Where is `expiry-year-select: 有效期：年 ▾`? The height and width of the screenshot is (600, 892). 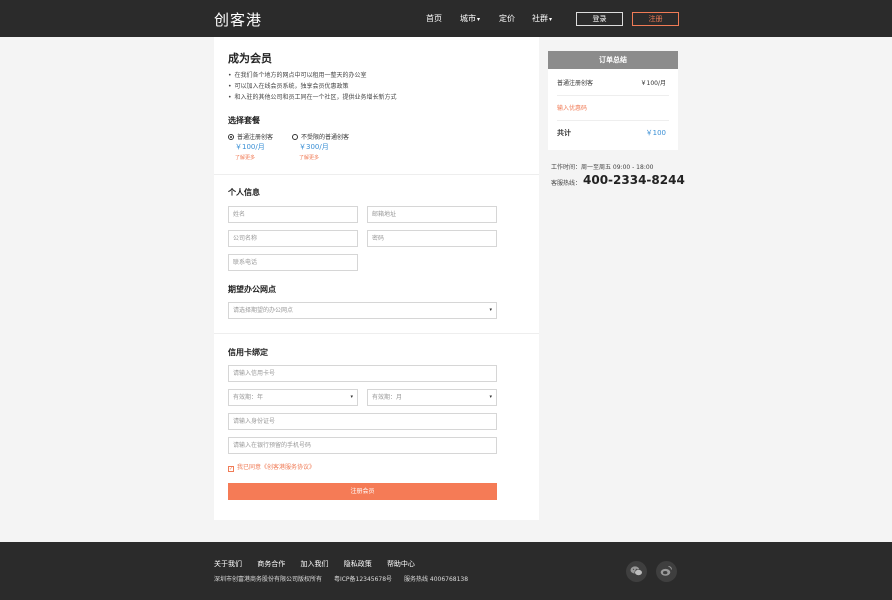
expiry-year-select: 有效期：年 ▾ is located at coordinates (293, 397).